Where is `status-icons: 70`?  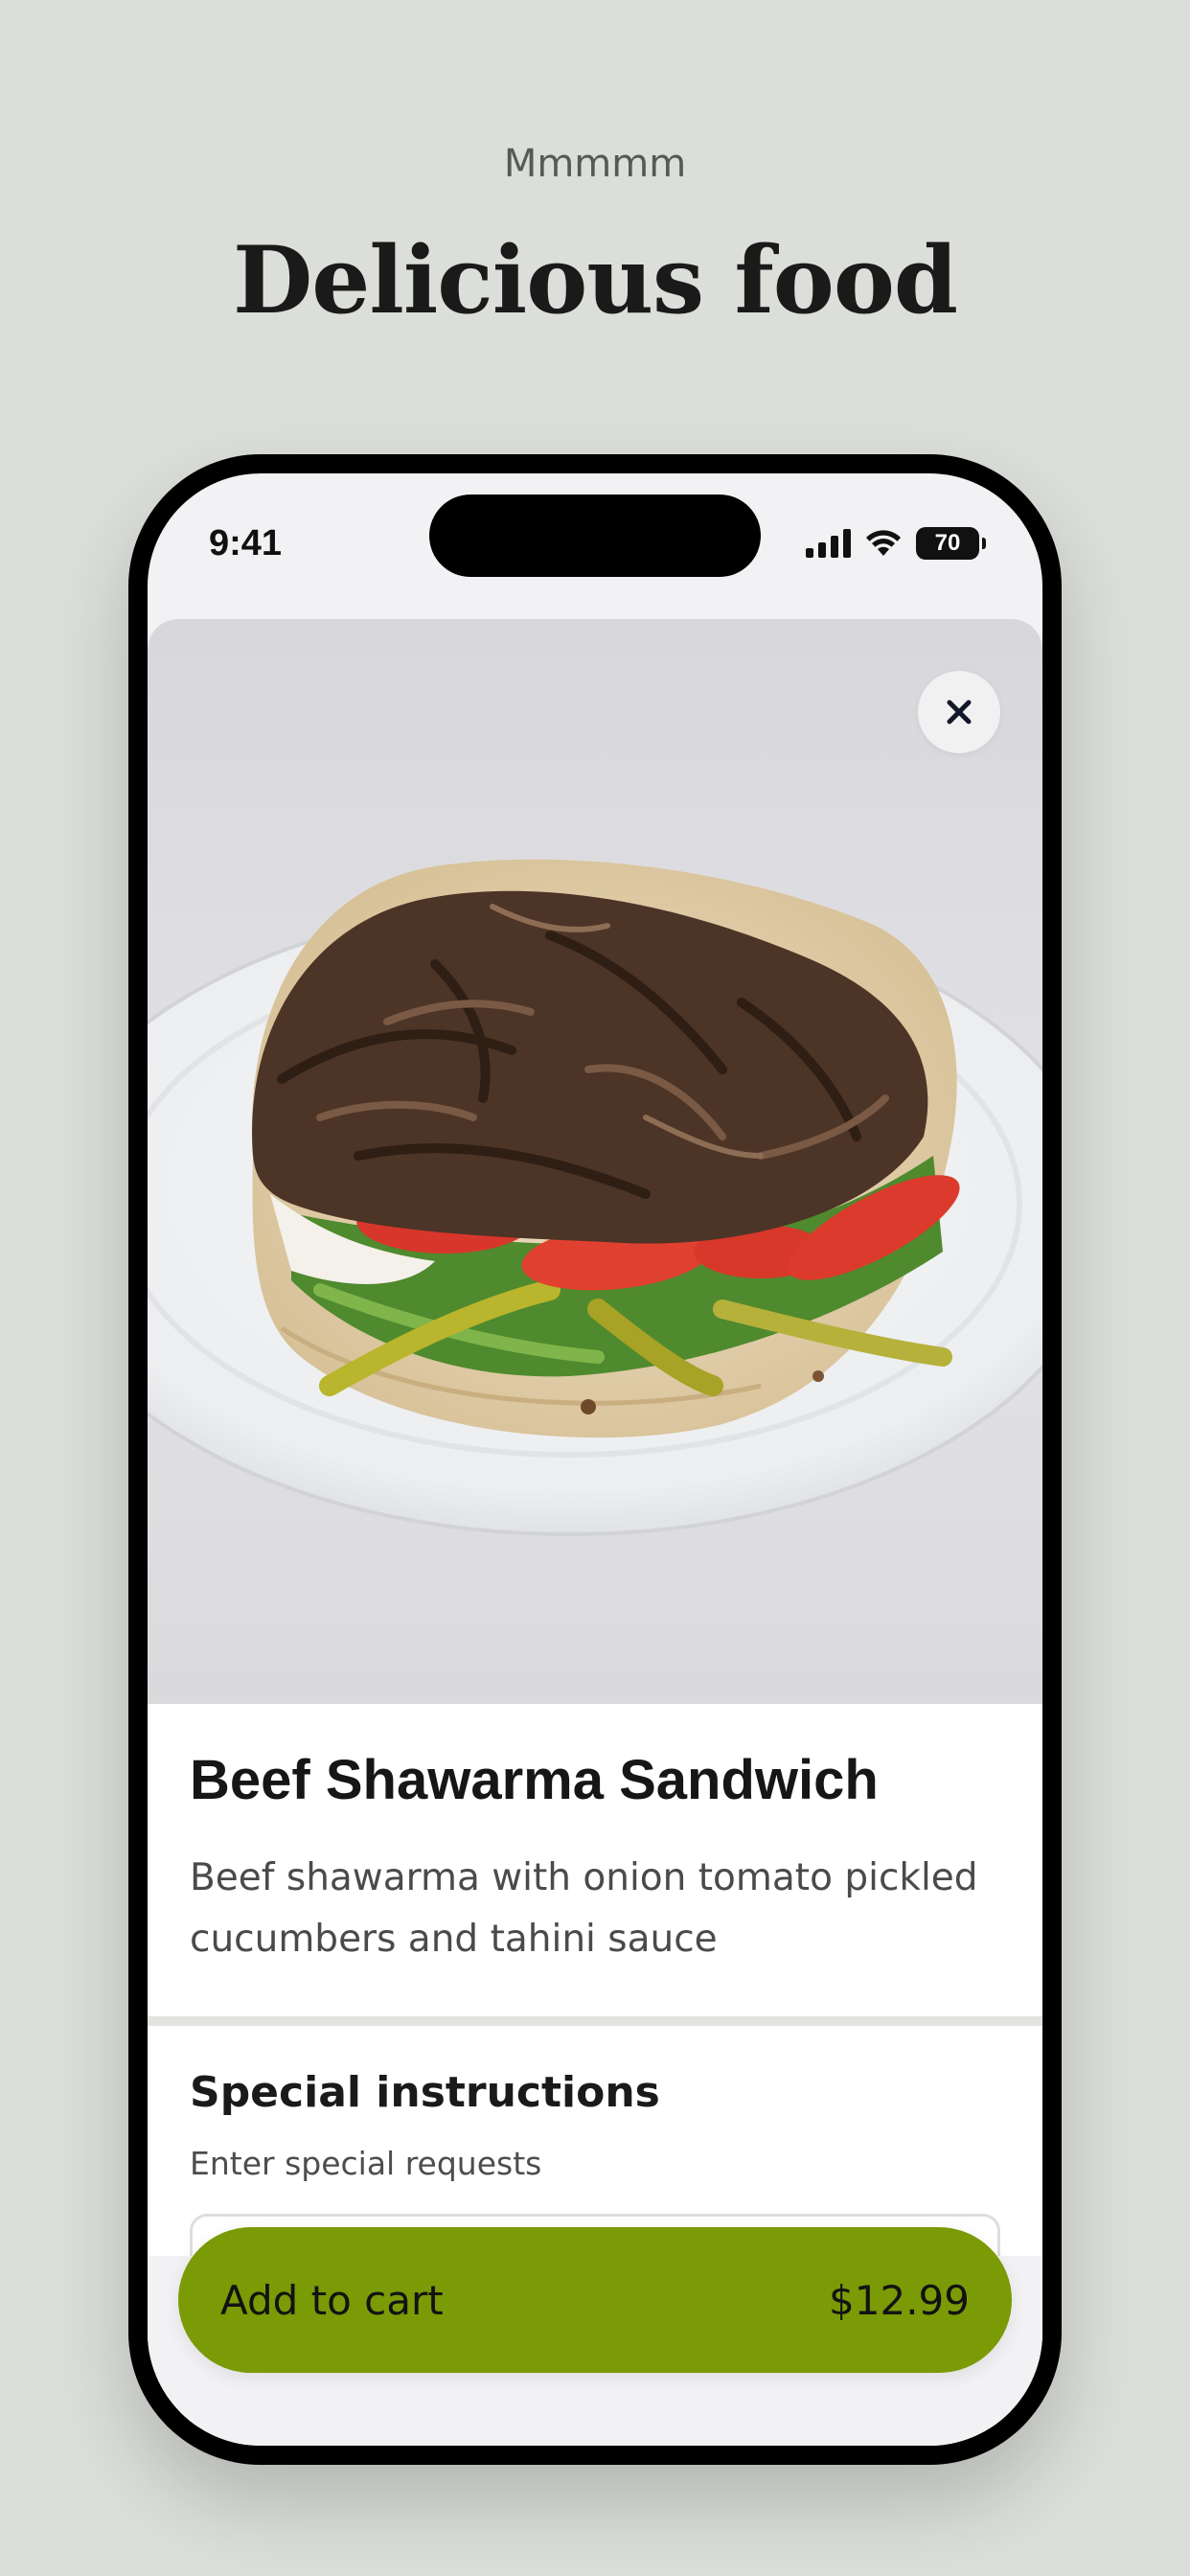
status-icons: 70 is located at coordinates (896, 543).